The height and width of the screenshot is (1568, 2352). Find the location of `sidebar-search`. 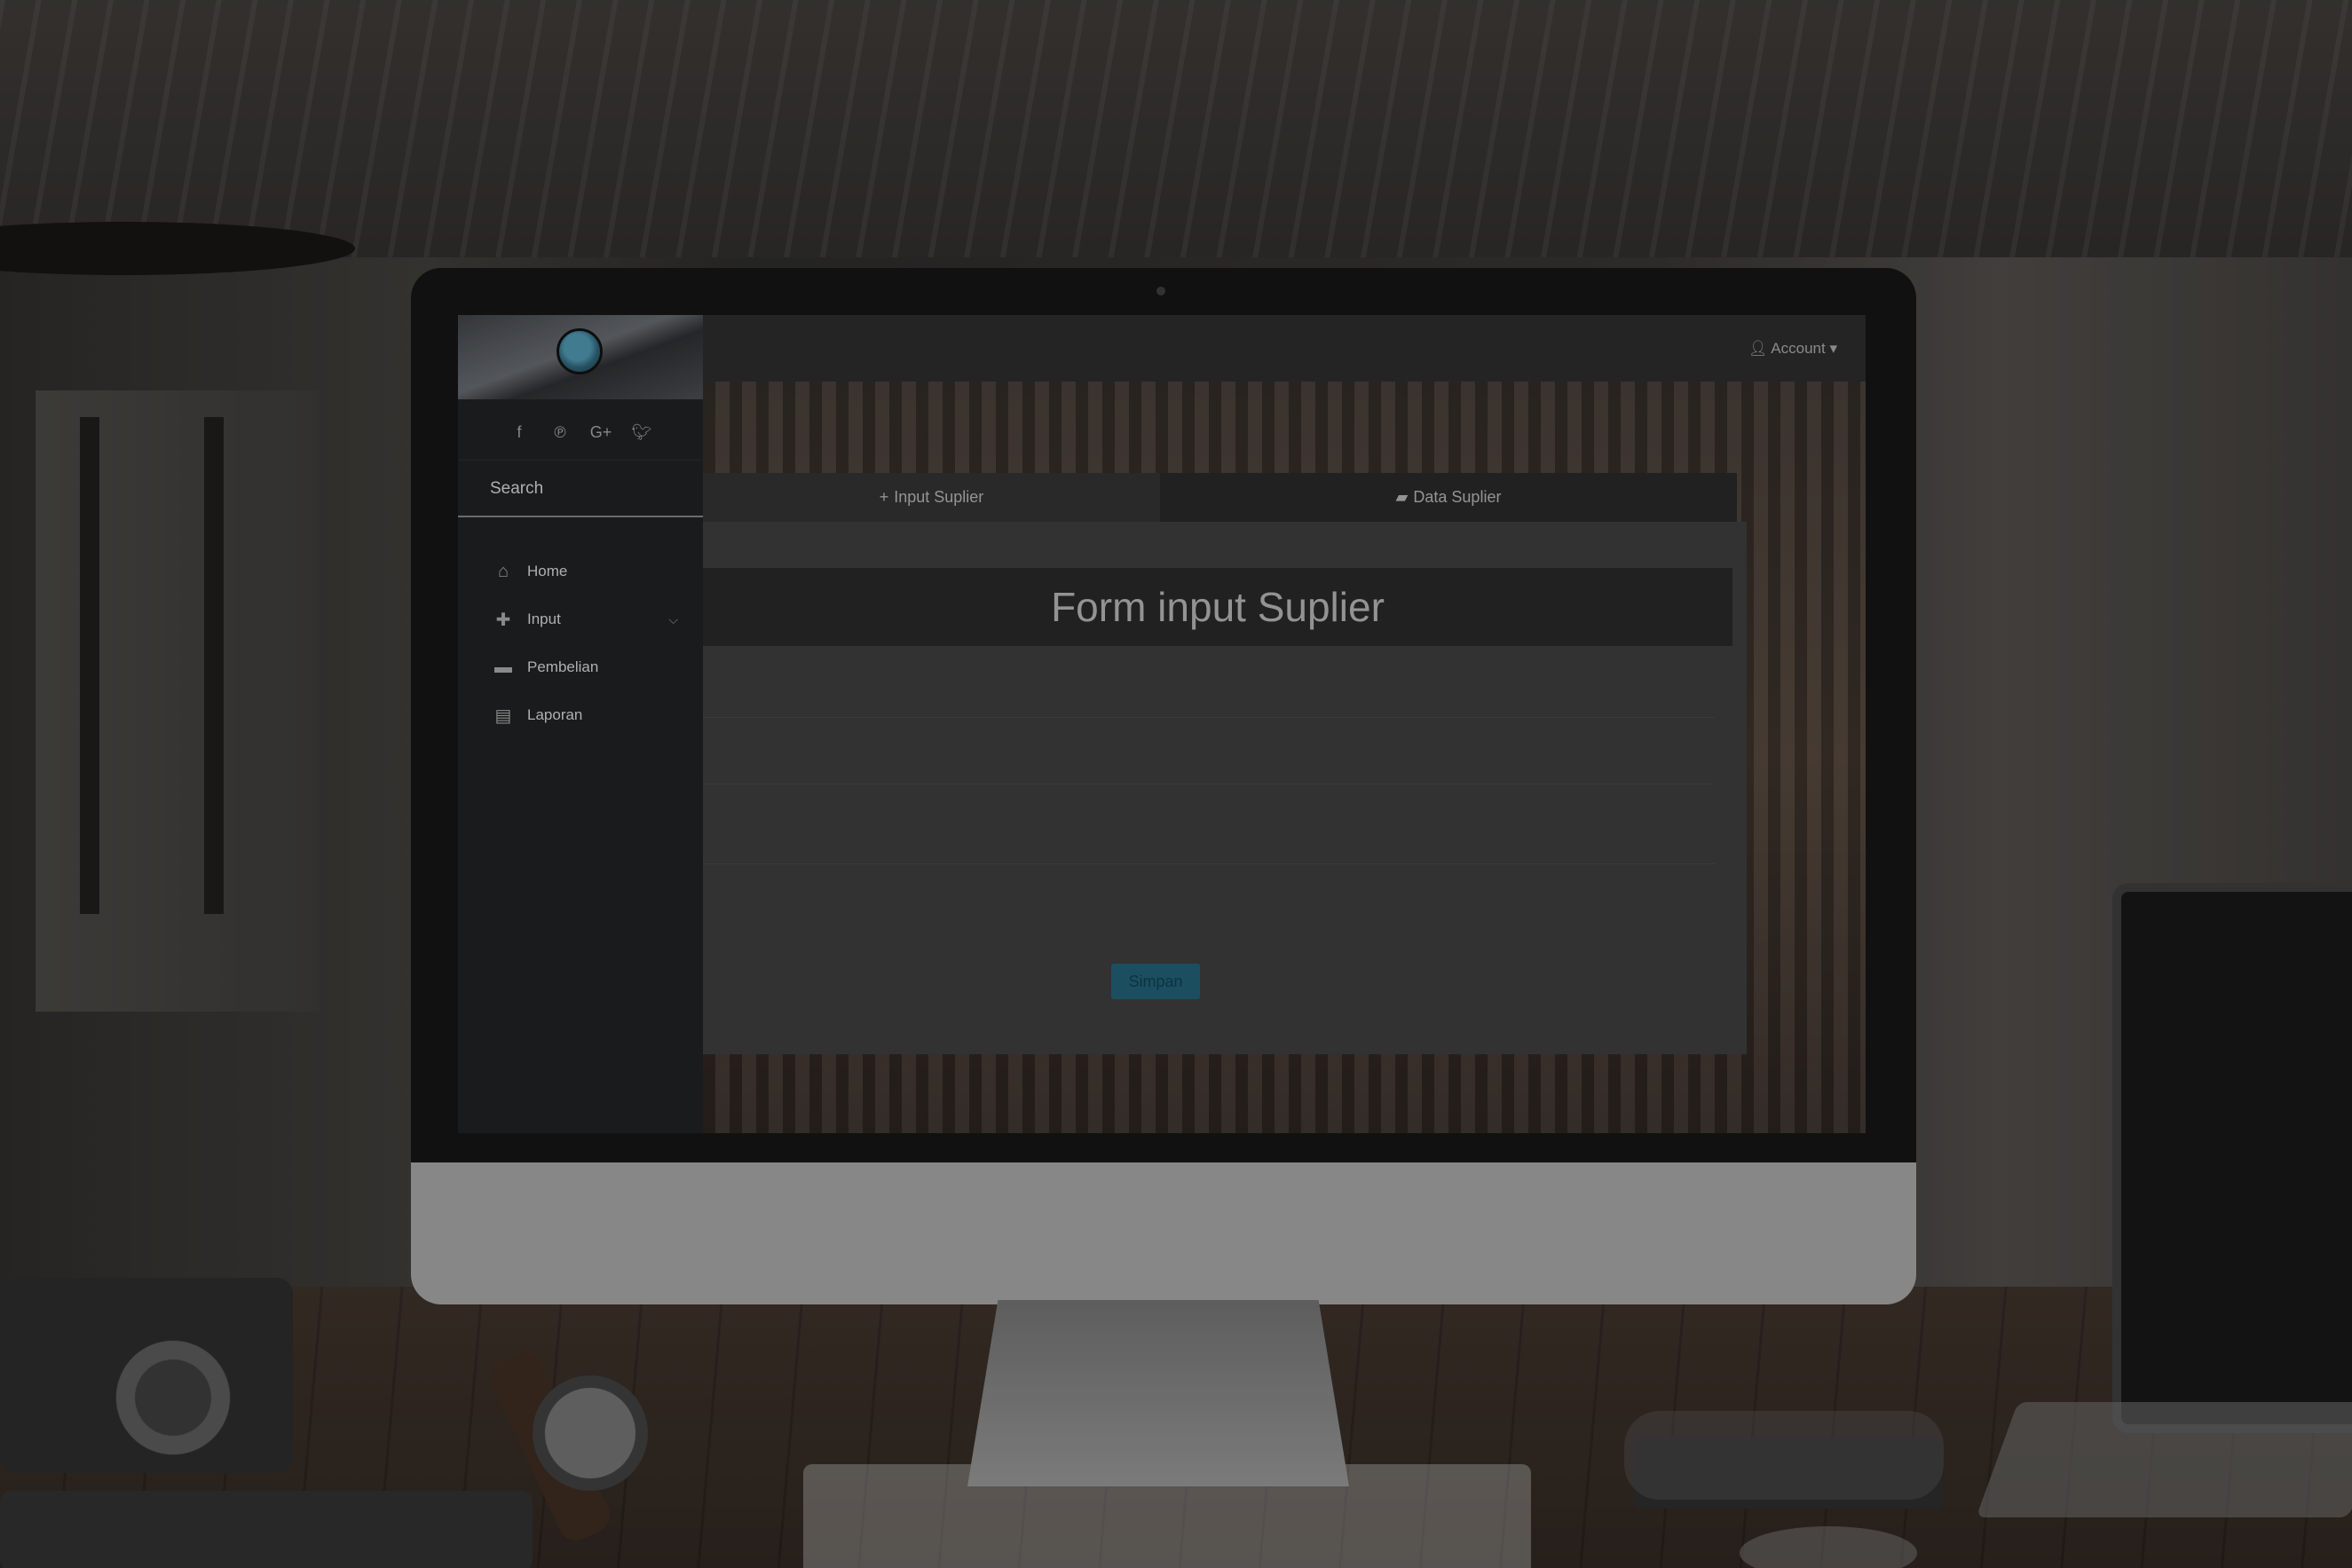

sidebar-search is located at coordinates (581, 489).